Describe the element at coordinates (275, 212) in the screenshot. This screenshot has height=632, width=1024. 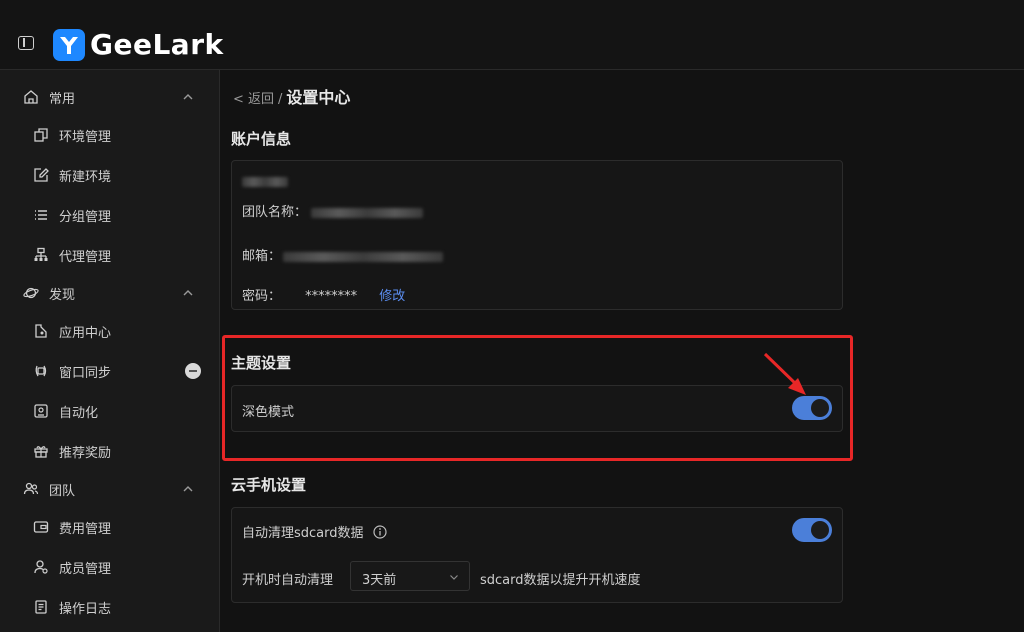
I see `team-name-label: 团队名称：` at that location.